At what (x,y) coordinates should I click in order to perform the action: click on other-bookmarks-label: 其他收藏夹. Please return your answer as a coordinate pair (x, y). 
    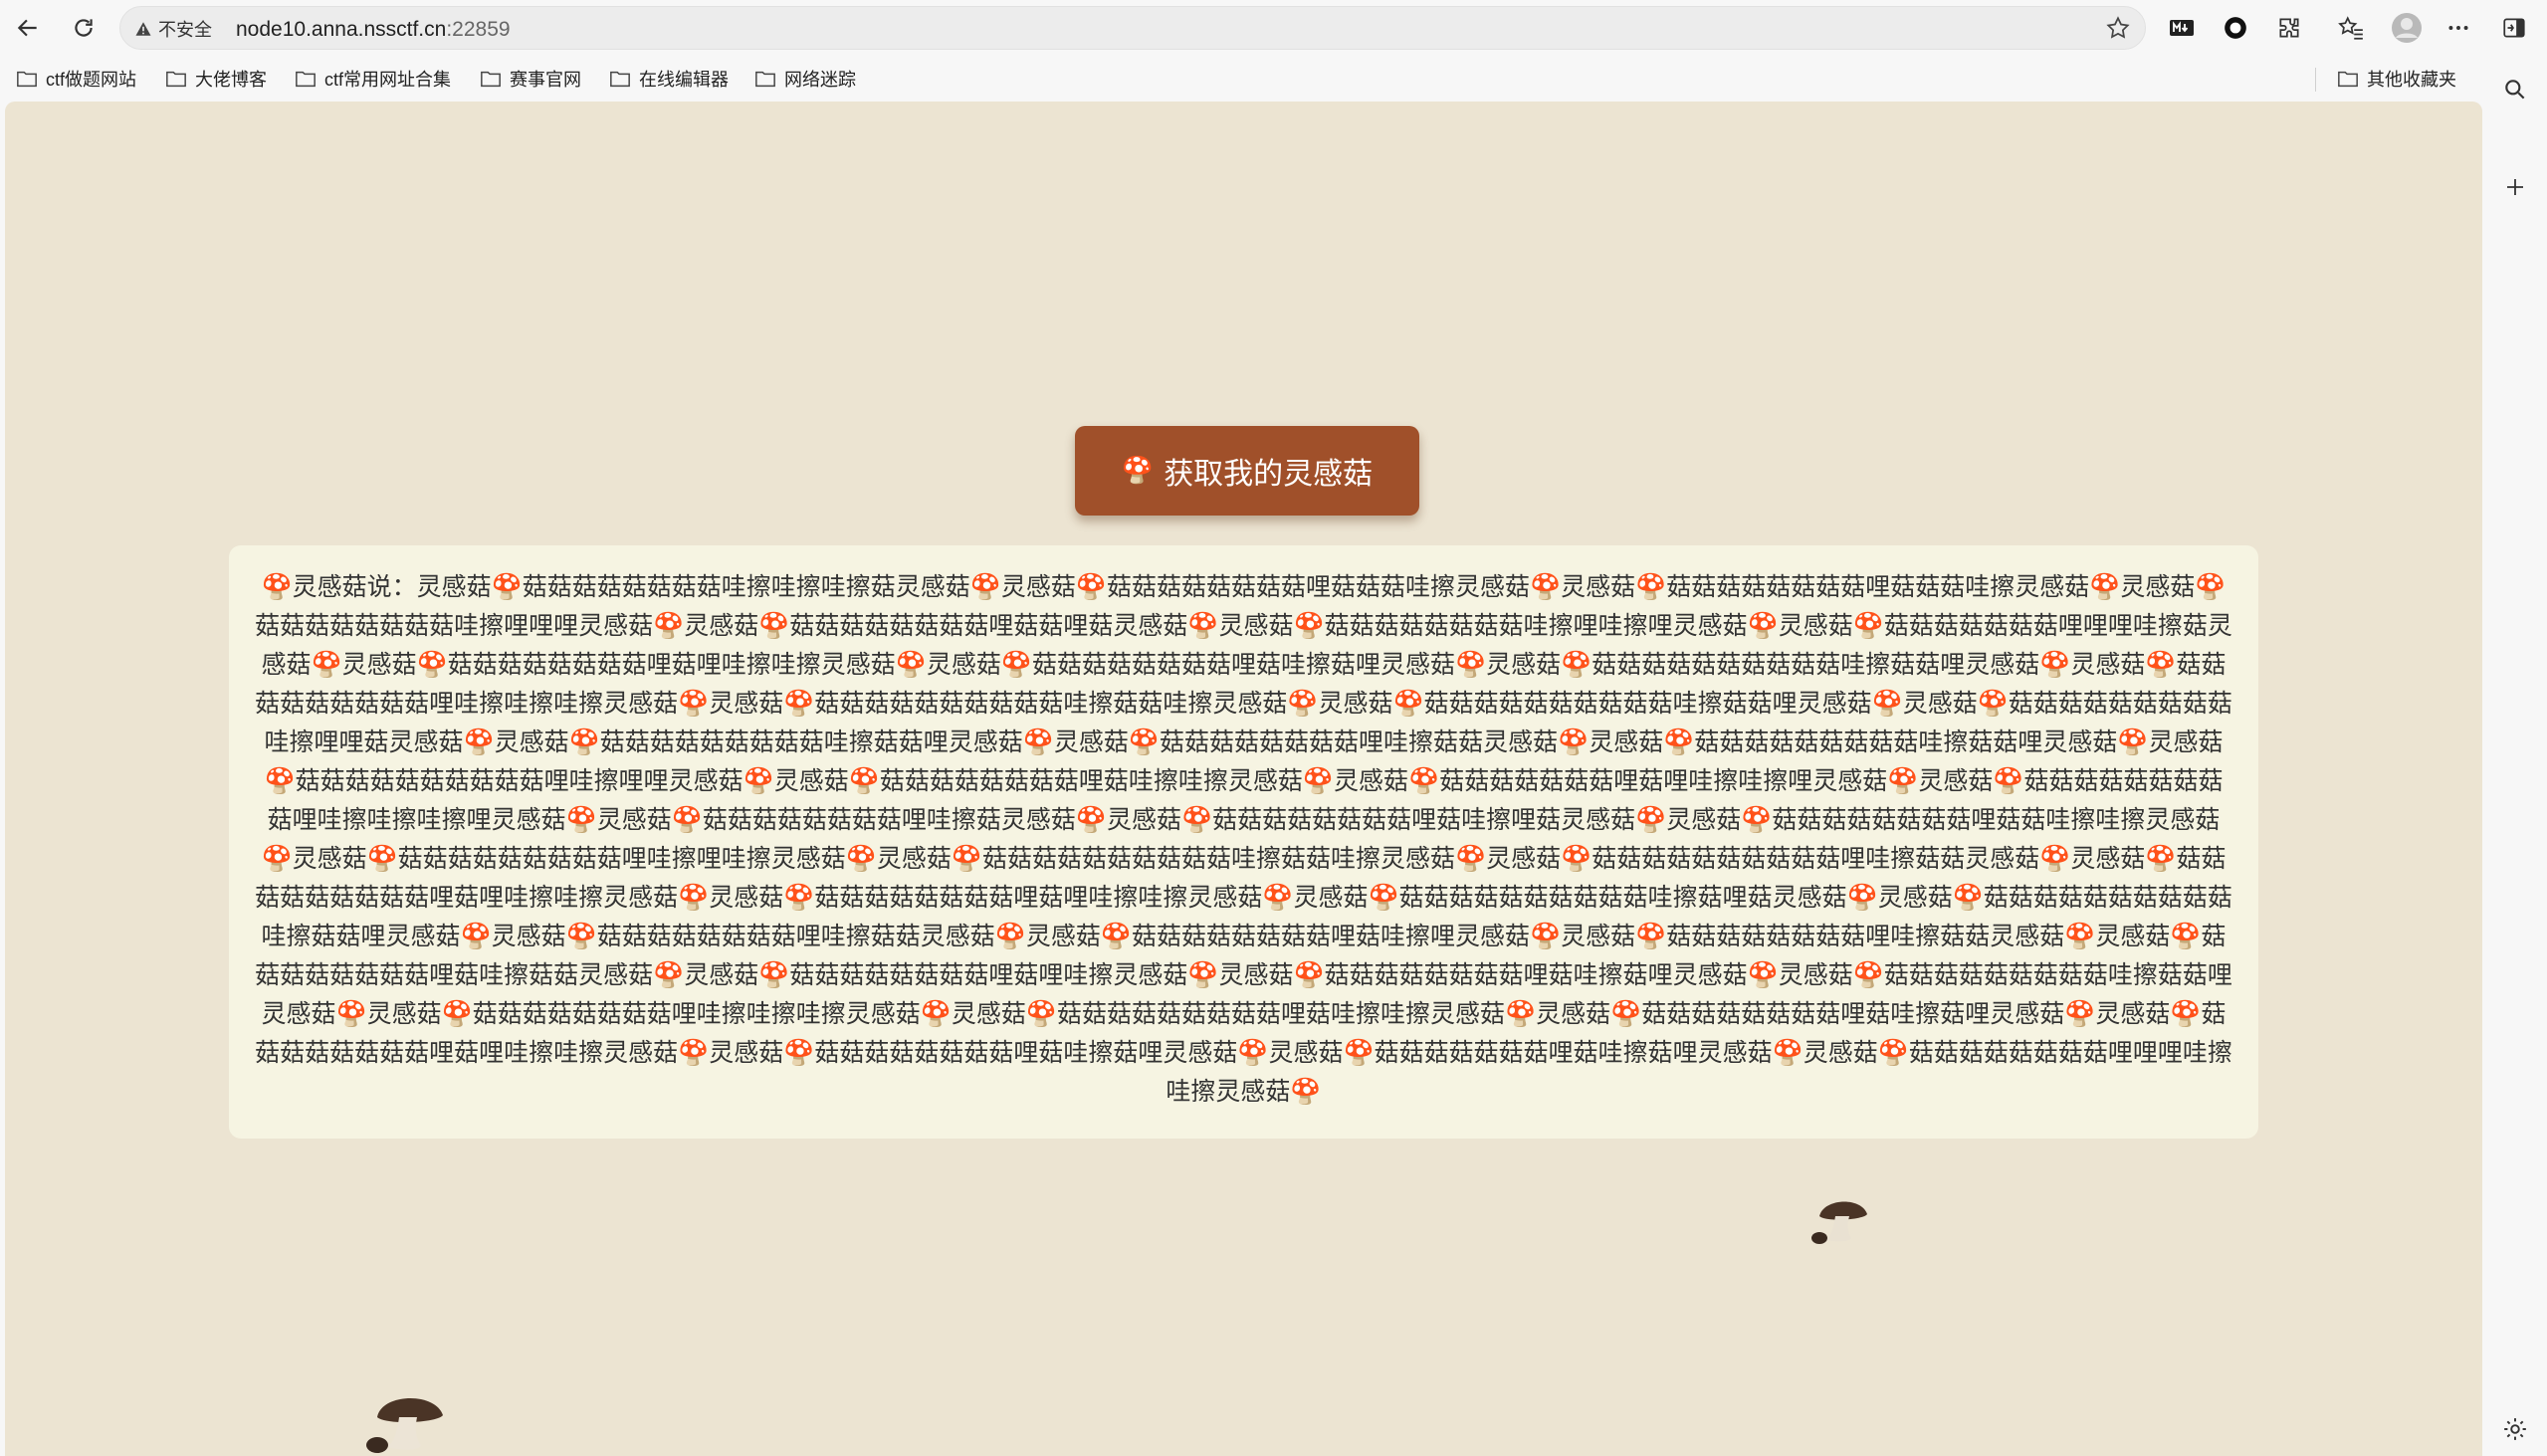
    Looking at the image, I should click on (2411, 80).